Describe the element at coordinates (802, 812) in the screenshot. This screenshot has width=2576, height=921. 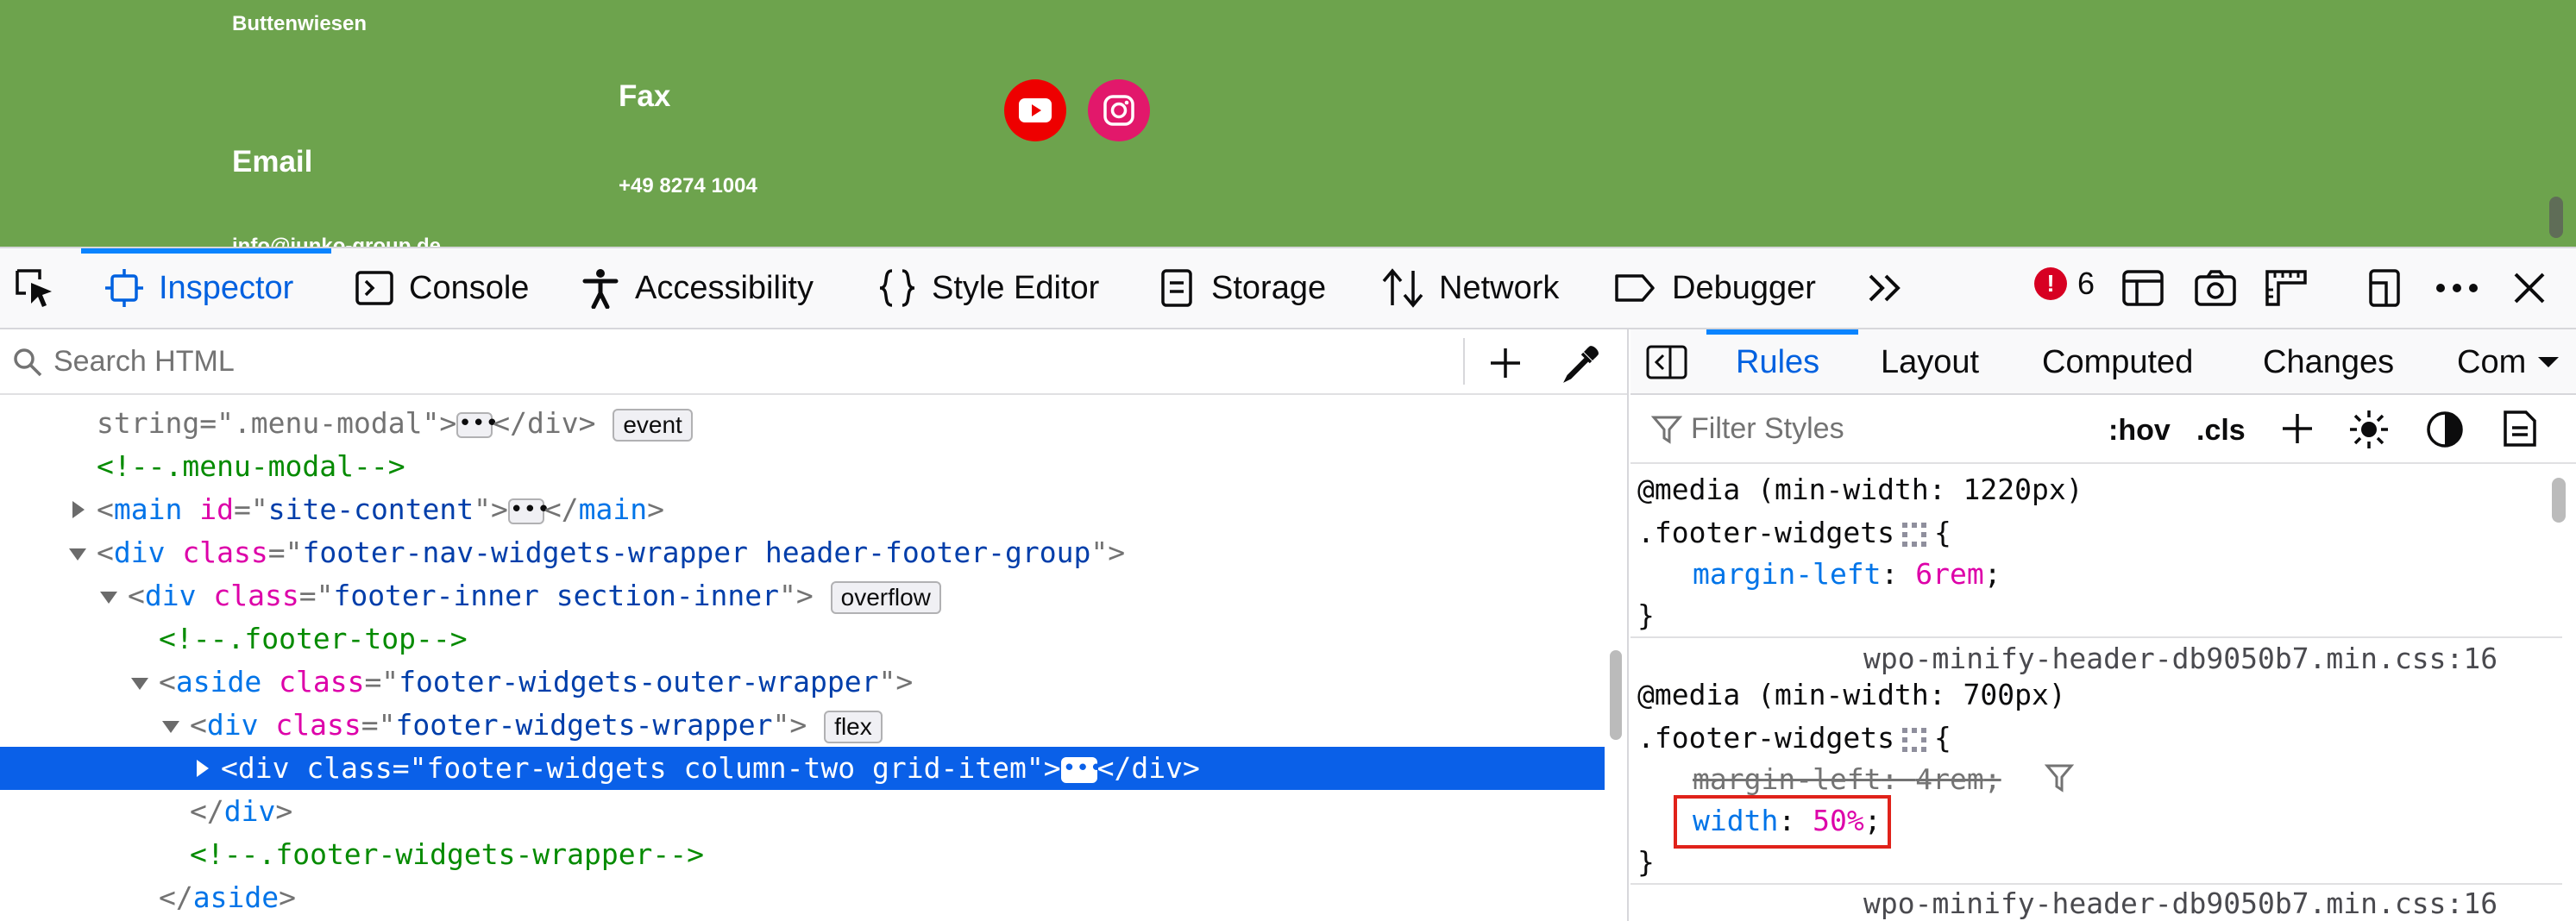
I see `markup-node-row: </div>` at that location.